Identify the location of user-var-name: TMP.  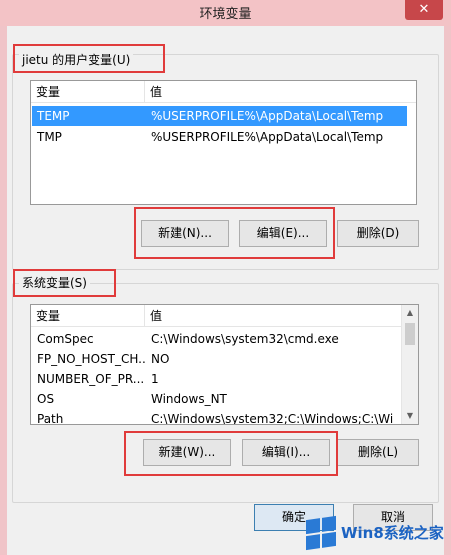
(49, 137).